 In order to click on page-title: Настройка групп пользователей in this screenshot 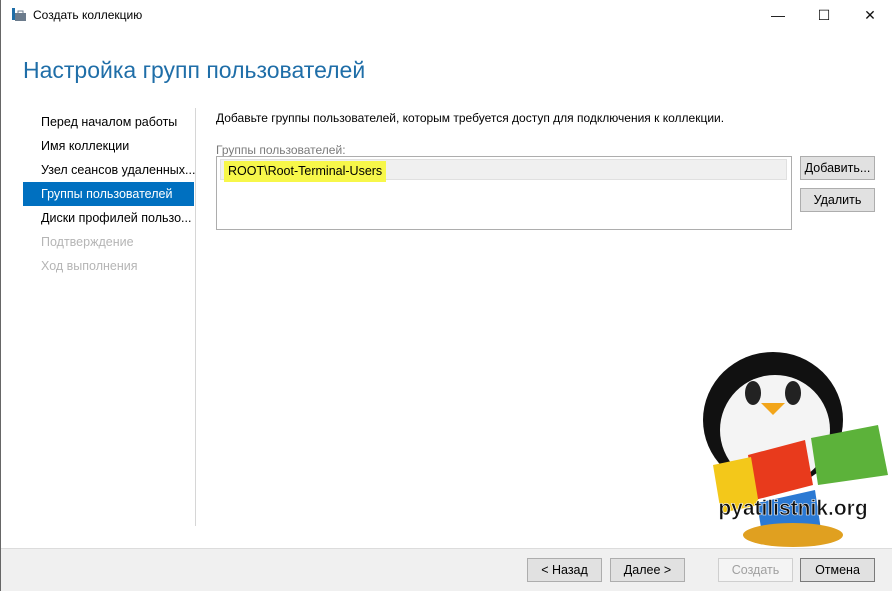, I will do `click(194, 70)`.